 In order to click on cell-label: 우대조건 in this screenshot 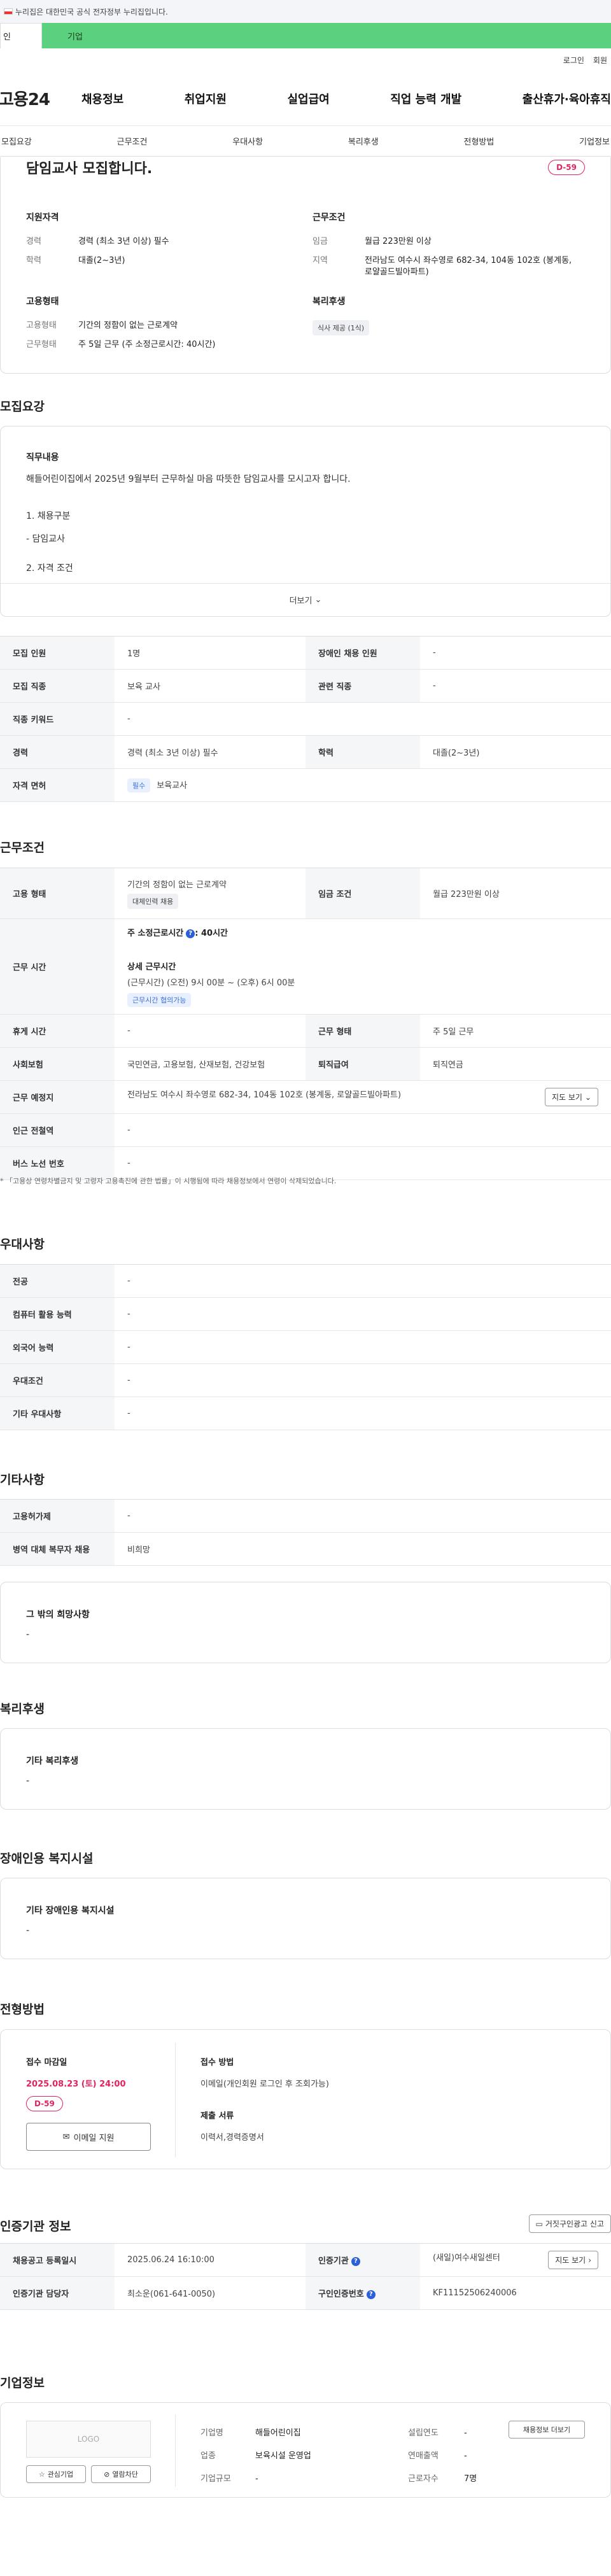, I will do `click(57, 1380)`.